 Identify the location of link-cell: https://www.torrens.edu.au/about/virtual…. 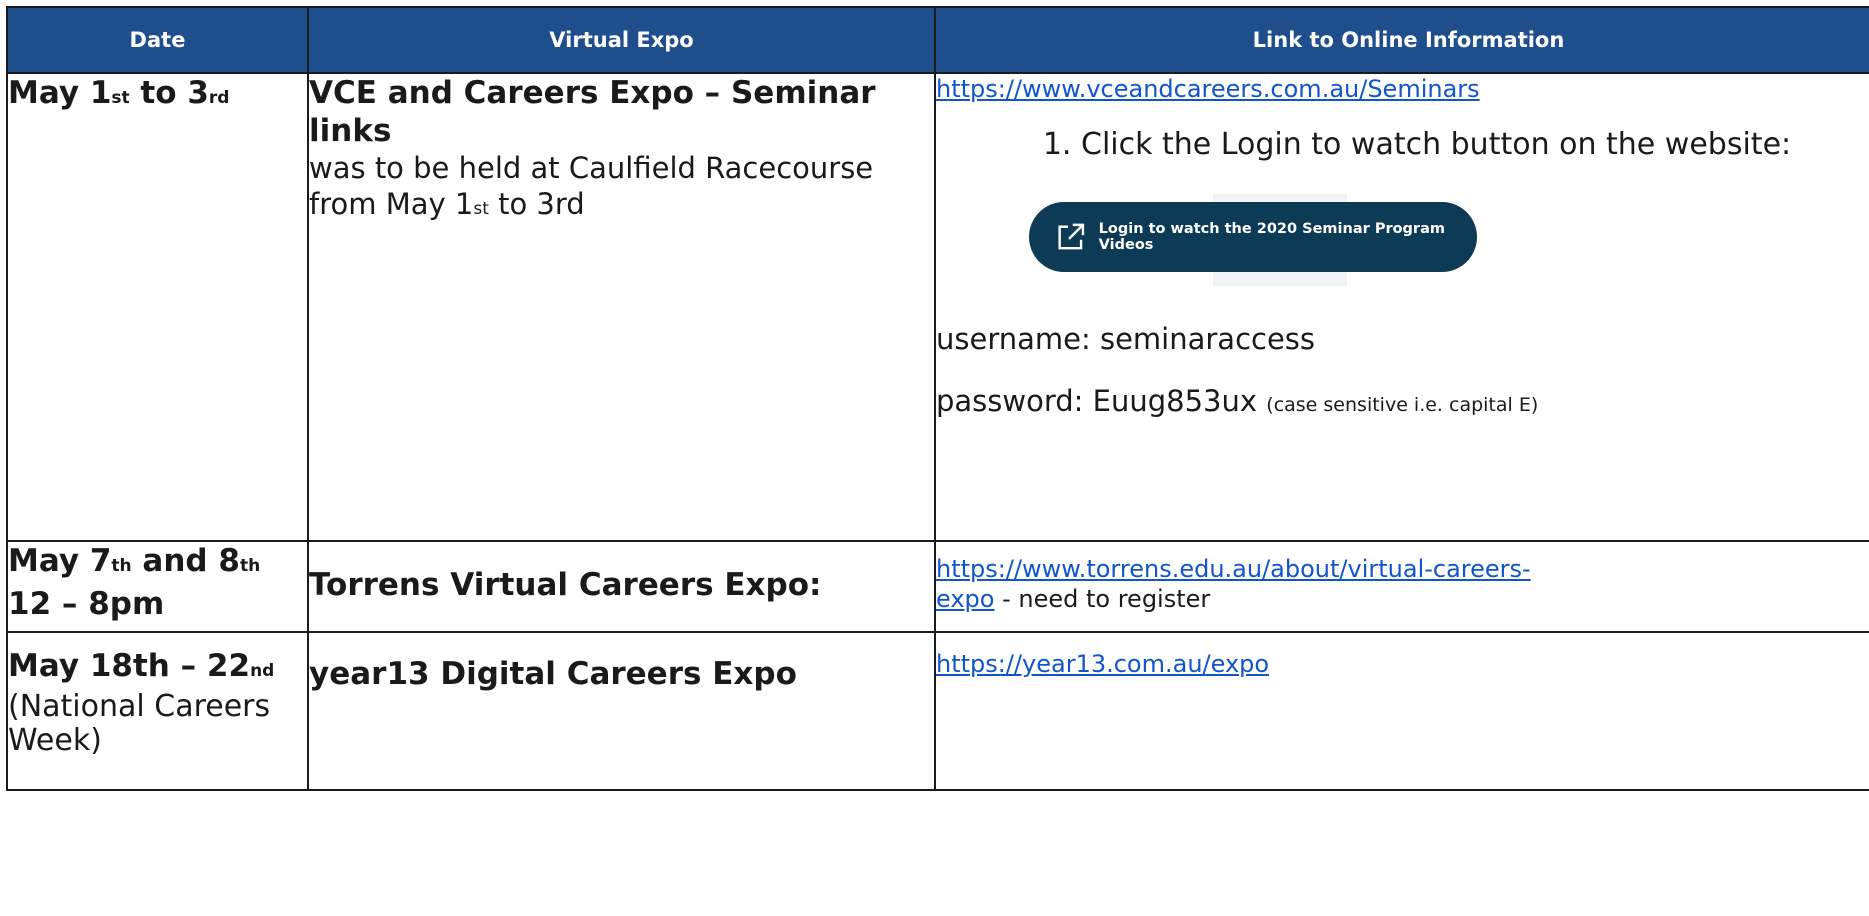
(1401, 586).